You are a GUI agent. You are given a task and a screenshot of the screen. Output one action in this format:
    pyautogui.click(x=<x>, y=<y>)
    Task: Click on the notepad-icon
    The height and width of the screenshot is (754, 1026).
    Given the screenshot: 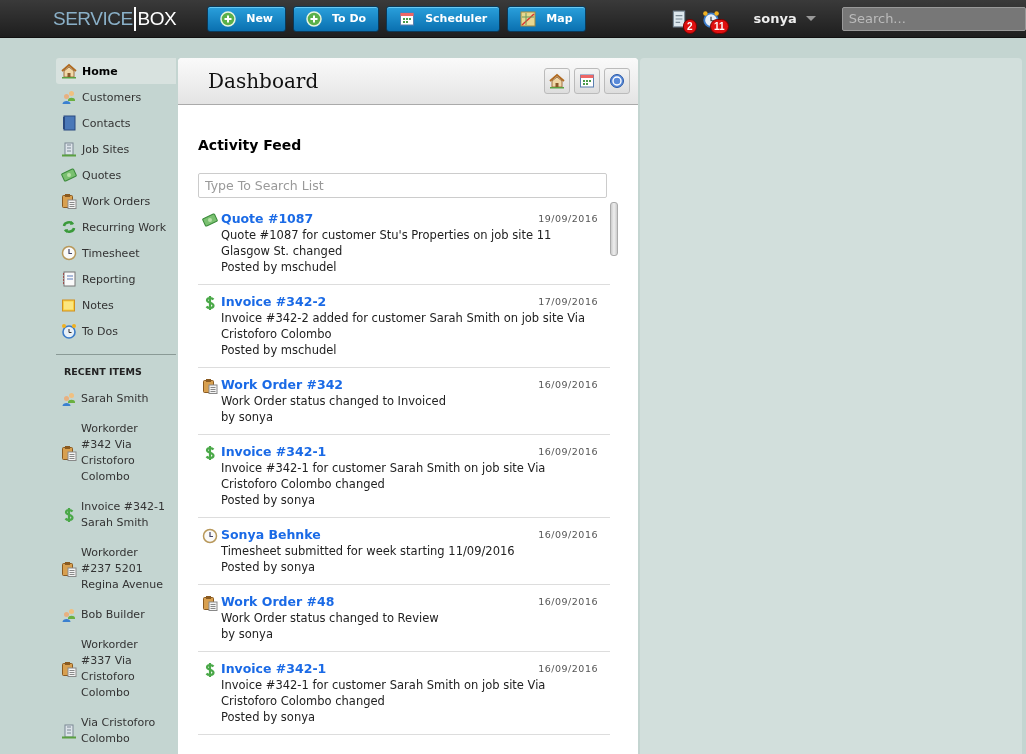 What is the action you would take?
    pyautogui.click(x=69, y=279)
    